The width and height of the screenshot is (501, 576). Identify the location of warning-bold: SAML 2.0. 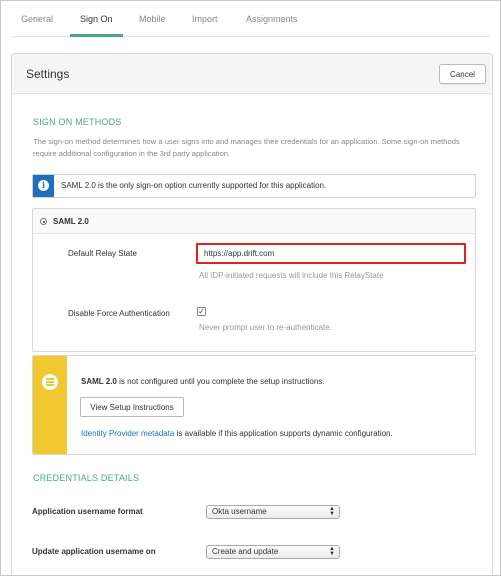
(99, 381).